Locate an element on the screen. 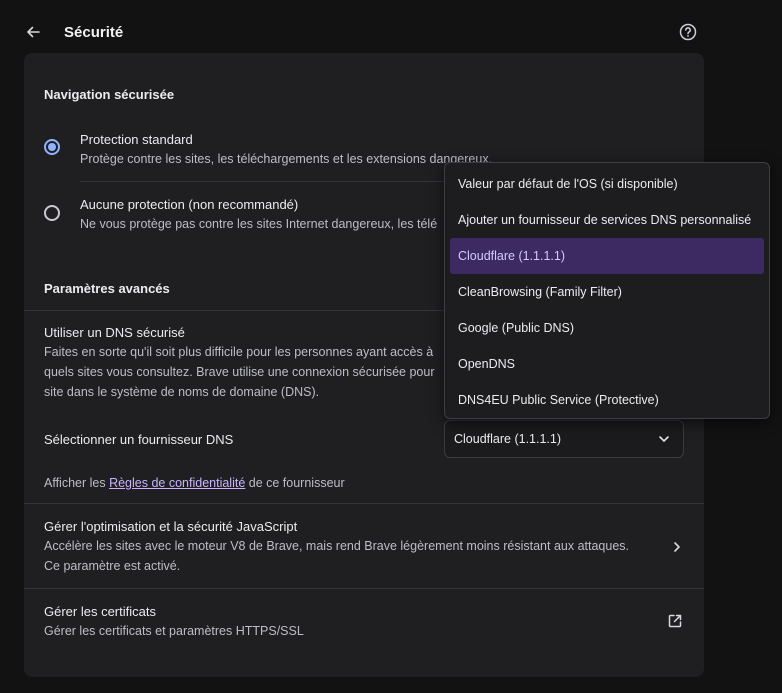  help-button is located at coordinates (688, 32).